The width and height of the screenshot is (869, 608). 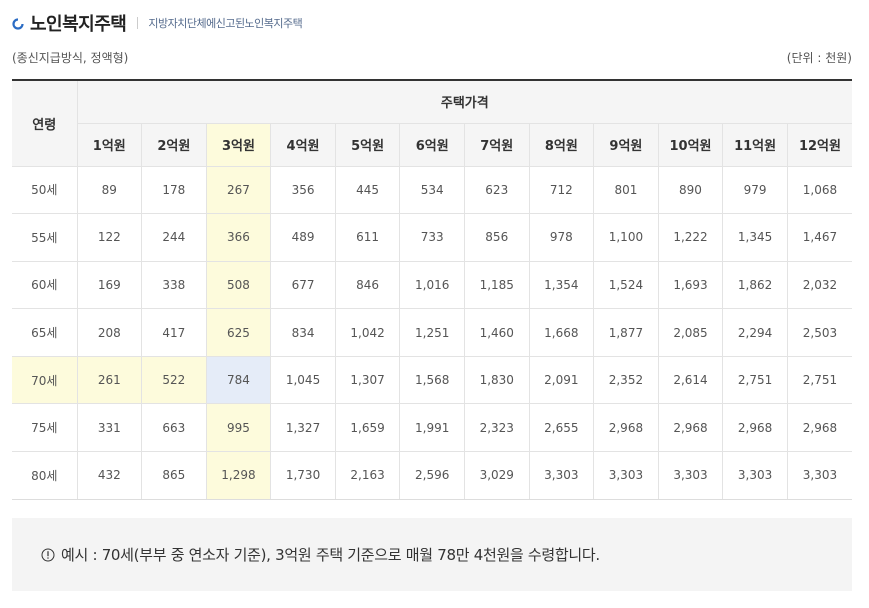 What do you see at coordinates (109, 427) in the screenshot?
I see `amount-cell: 331` at bounding box center [109, 427].